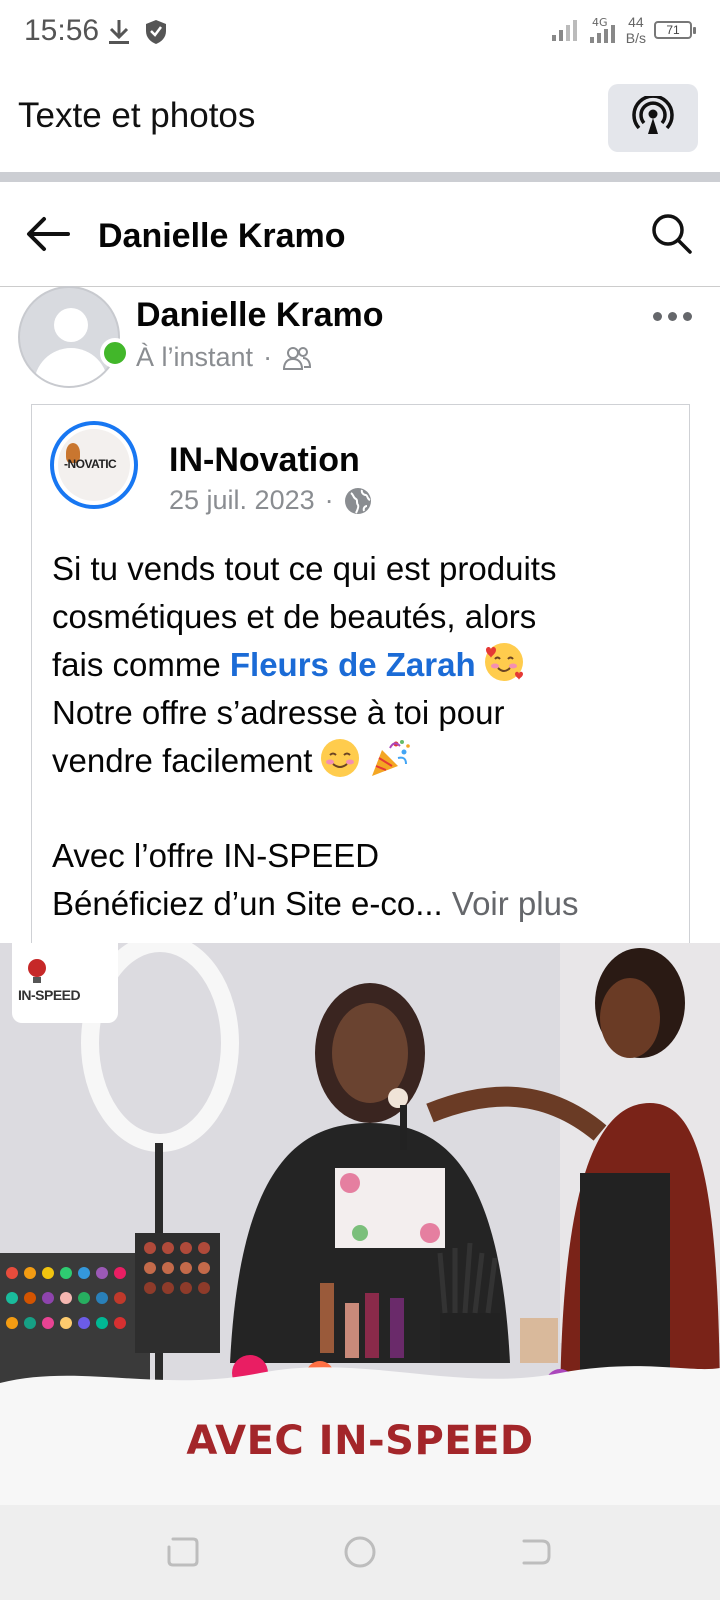 The image size is (720, 1600). Describe the element at coordinates (137, 32) in the screenshot. I see `status-icons-left` at that location.